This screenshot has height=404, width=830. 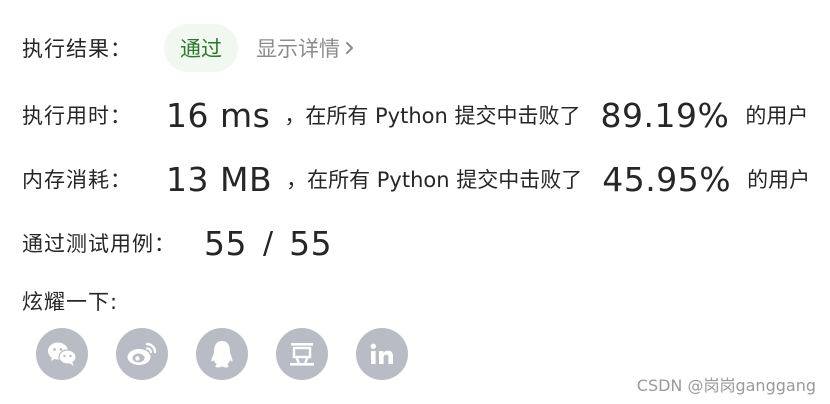 What do you see at coordinates (77, 49) in the screenshot?
I see `result-label: 执行结果：` at bounding box center [77, 49].